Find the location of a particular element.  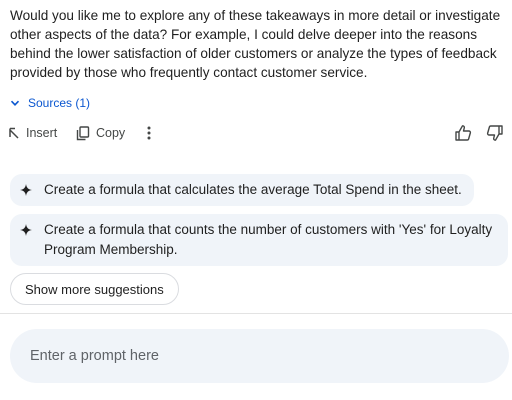

response-actions: Insert Copy is located at coordinates (256, 133).